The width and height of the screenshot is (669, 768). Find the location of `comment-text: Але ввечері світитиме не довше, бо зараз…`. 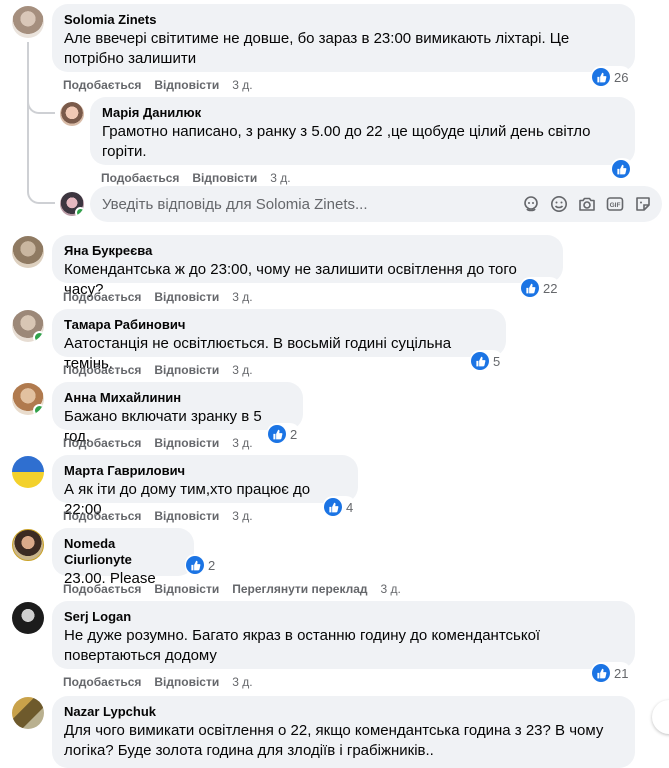

comment-text: Але ввечері світитиме не довше, бо зараз… is located at coordinates (317, 48).